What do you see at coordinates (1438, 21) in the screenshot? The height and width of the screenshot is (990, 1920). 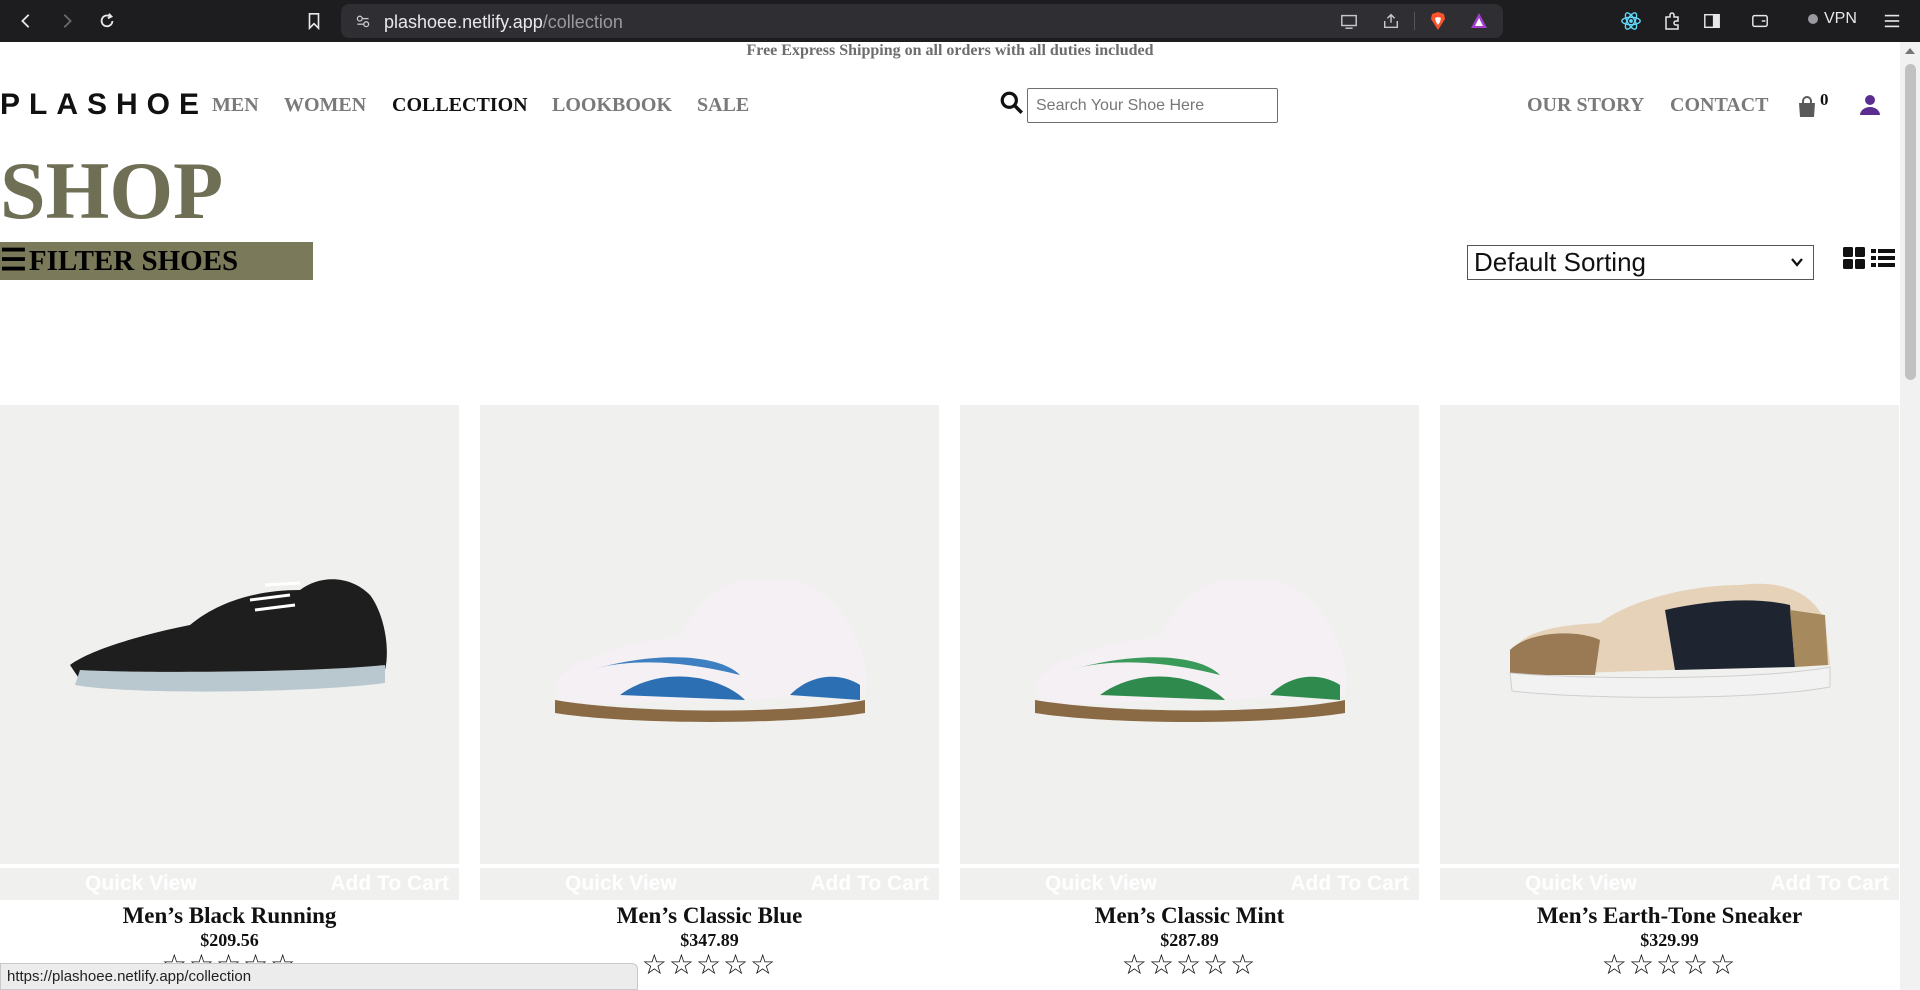 I see `brave-shield-icon` at bounding box center [1438, 21].